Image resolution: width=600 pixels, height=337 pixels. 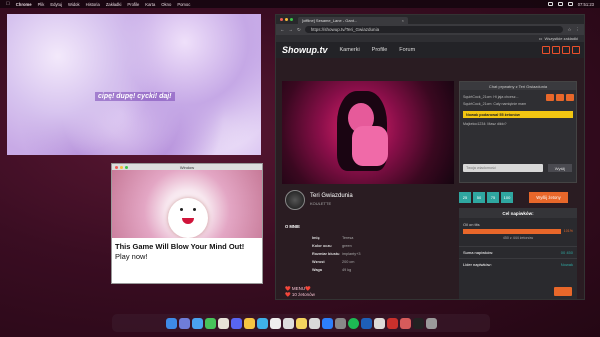 What do you see at coordinates (471, 224) in the screenshot?
I see `goal-text: Oil on tits` at bounding box center [471, 224].